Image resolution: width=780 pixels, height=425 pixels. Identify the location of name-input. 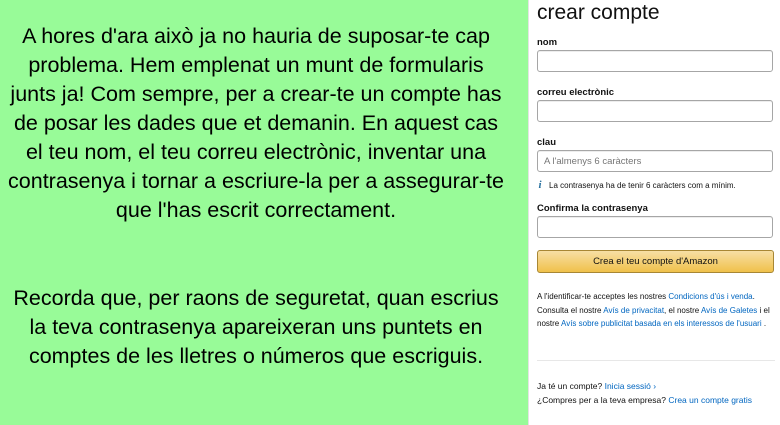
(655, 61).